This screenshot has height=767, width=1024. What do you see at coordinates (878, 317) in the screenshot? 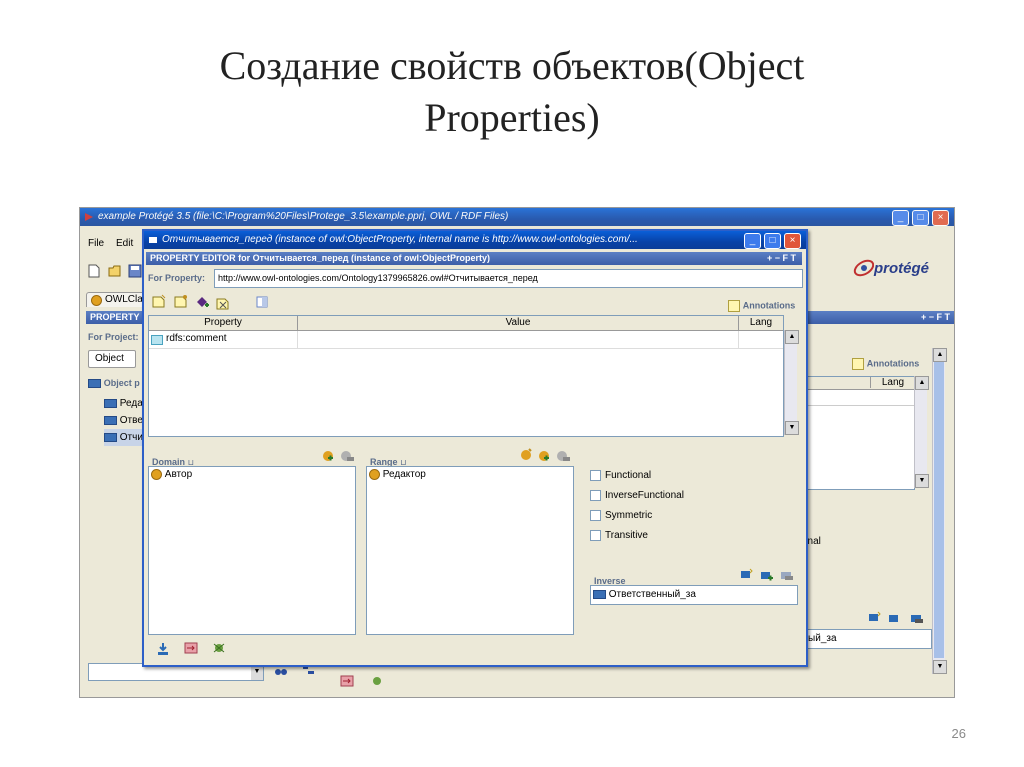
I see `main-right-header: + − F T` at bounding box center [878, 317].